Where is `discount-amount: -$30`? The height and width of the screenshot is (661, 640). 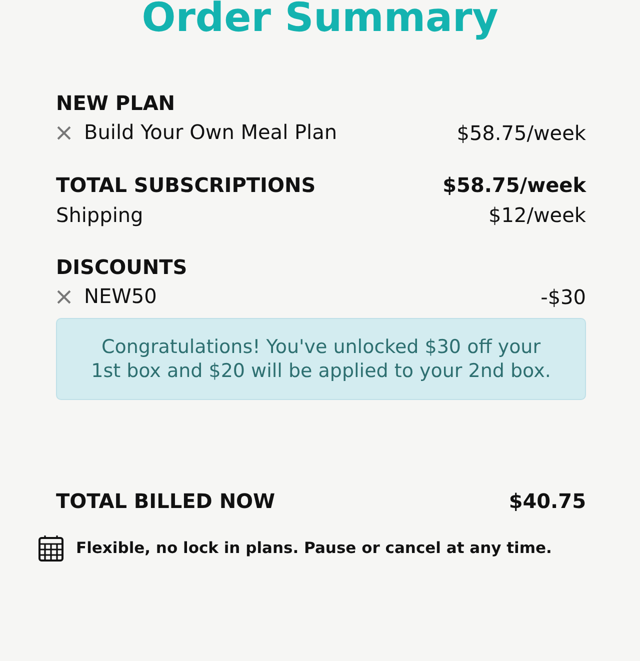
discount-amount: -$30 is located at coordinates (563, 297).